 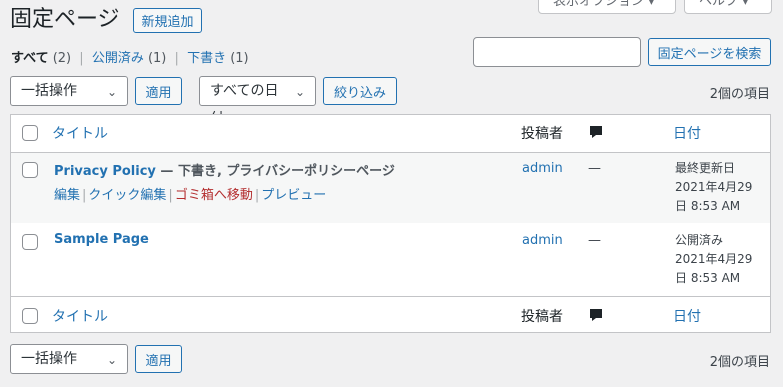 I want to click on column-date-footer: 日付, so click(x=687, y=316).